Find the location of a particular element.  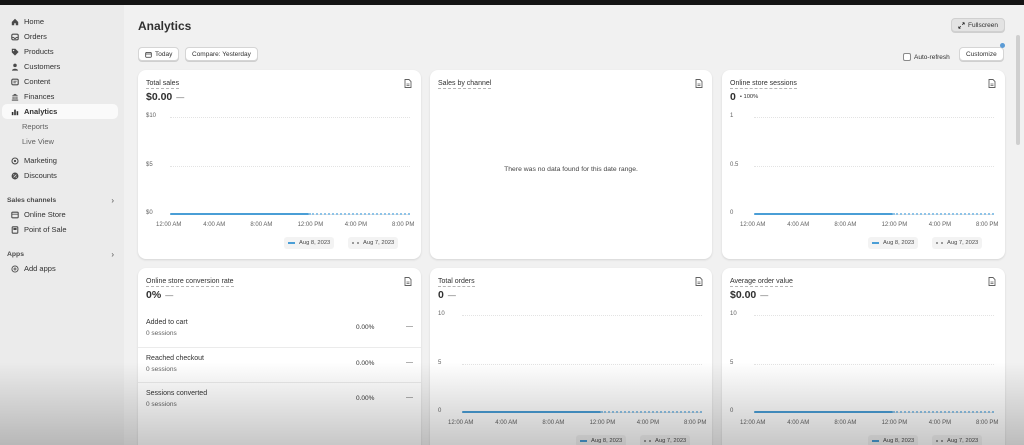

sidebar-item-products: Products is located at coordinates (60, 51).